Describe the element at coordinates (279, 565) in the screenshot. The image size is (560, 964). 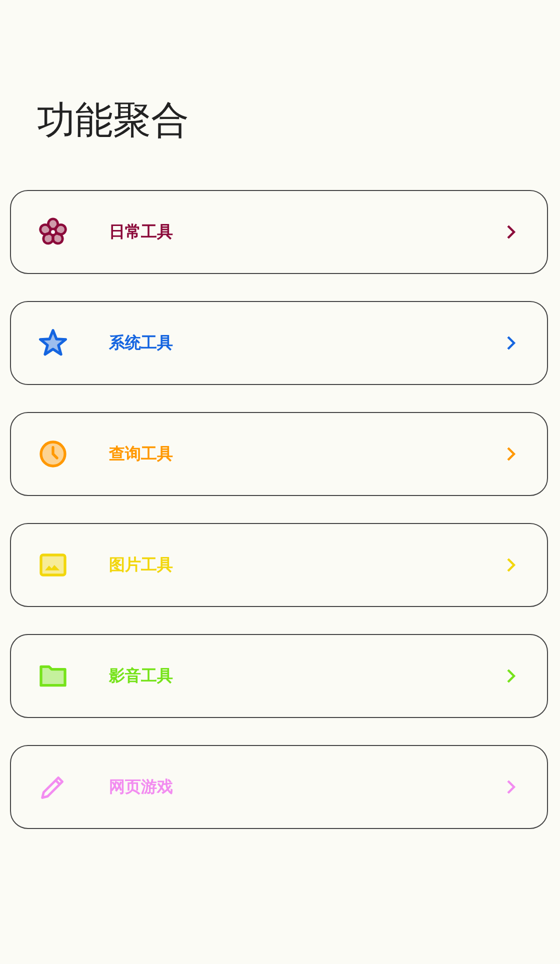
I see `menu-card: 图片工具` at that location.